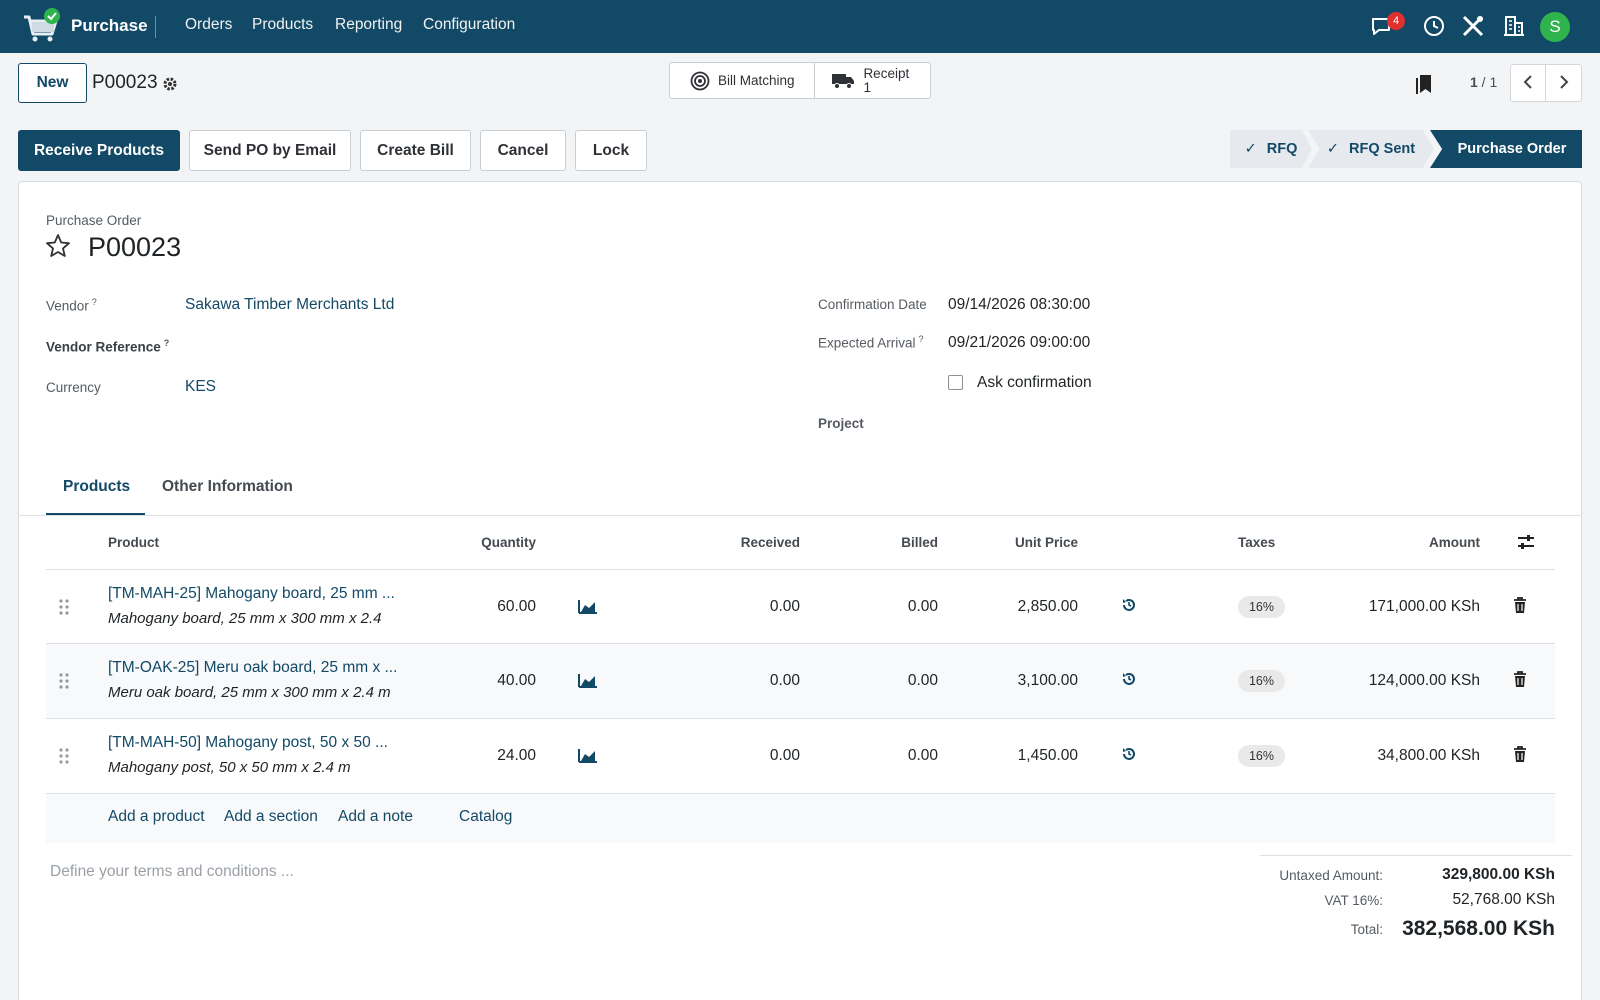 The image size is (1600, 1000). I want to click on receipt-button: Receipt 1, so click(872, 80).